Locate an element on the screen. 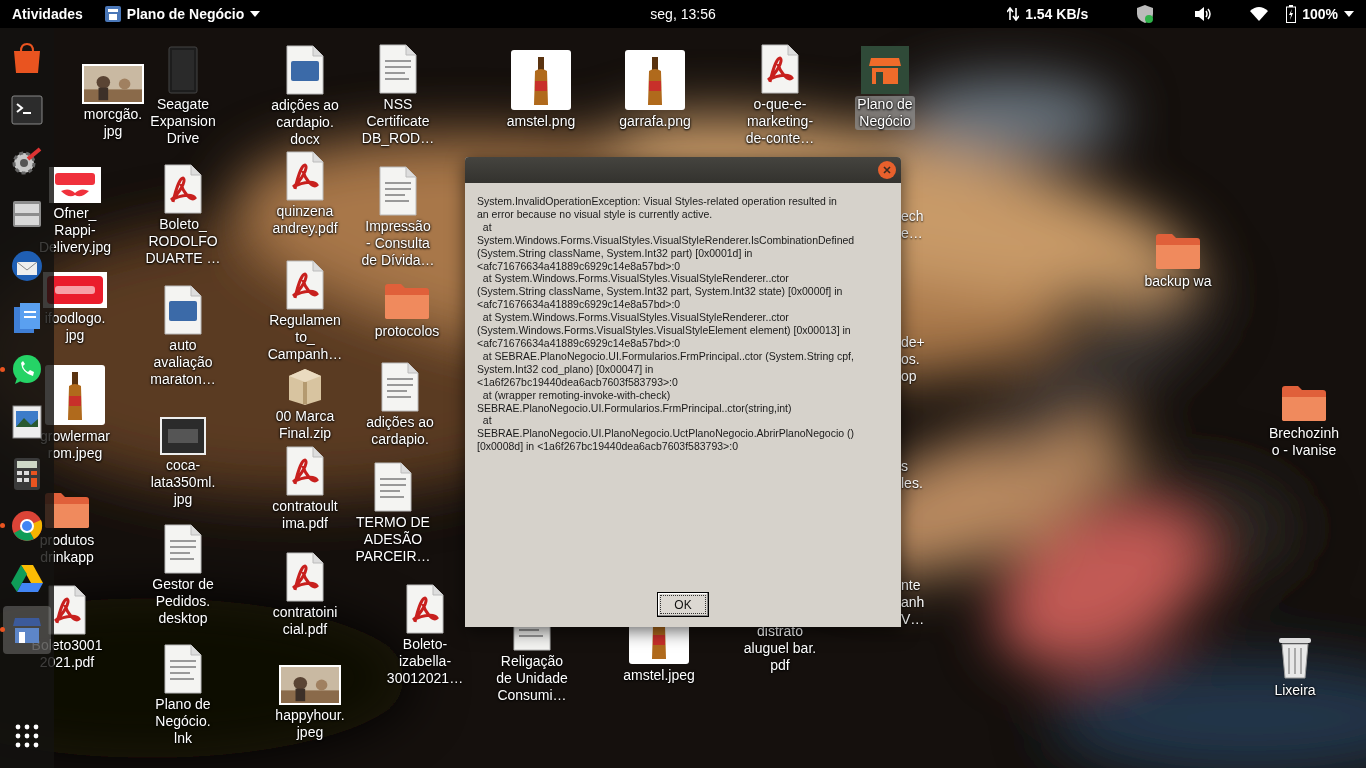 The height and width of the screenshot is (768, 1366). up-down-arrows-icon is located at coordinates (1013, 14).